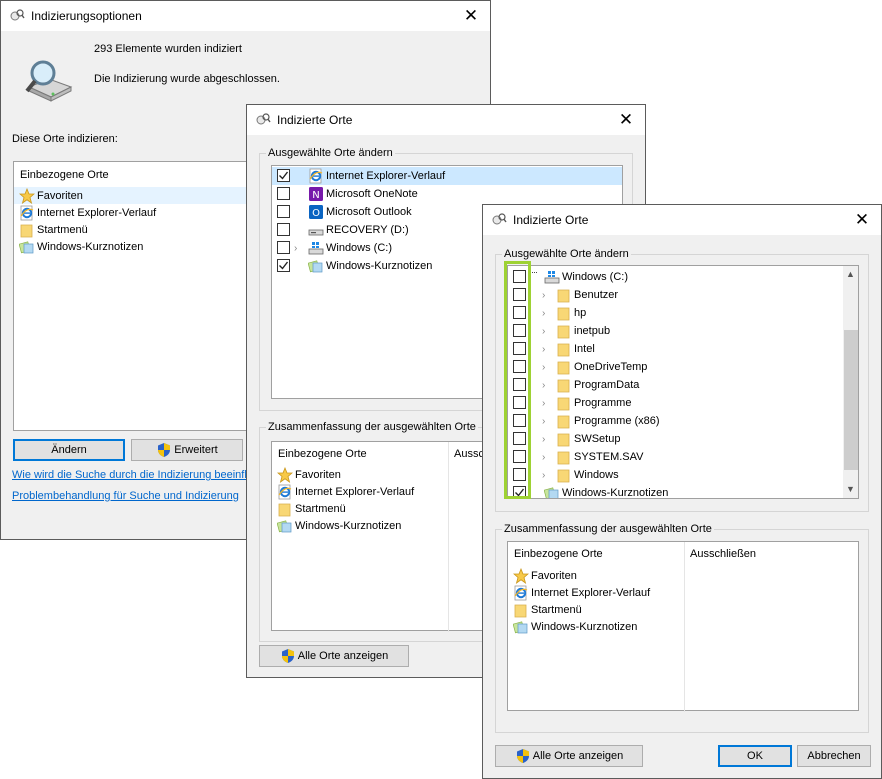 Image resolution: width=882 pixels, height=779 pixels. I want to click on summary-item: Startmenü, so click(311, 508).